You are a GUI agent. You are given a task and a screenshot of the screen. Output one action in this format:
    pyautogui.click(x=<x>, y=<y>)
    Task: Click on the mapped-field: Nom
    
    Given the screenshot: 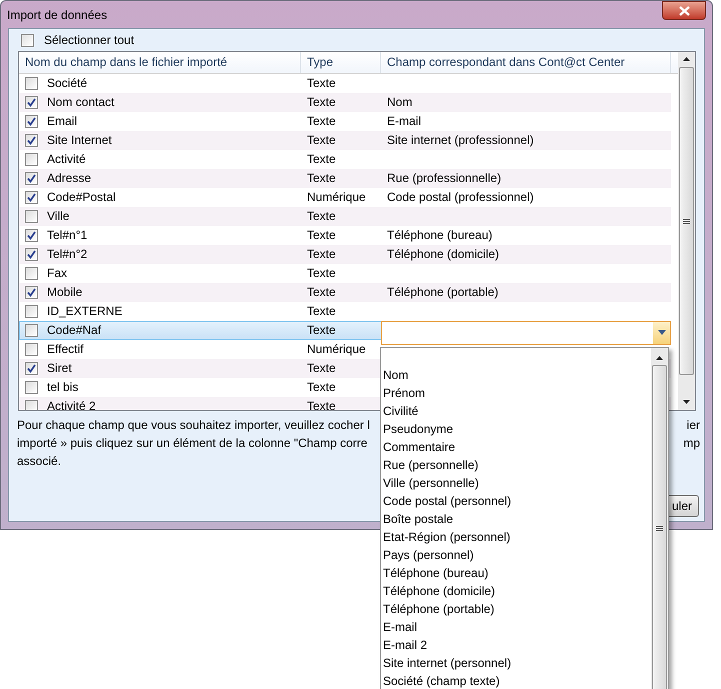 What is the action you would take?
    pyautogui.click(x=526, y=102)
    